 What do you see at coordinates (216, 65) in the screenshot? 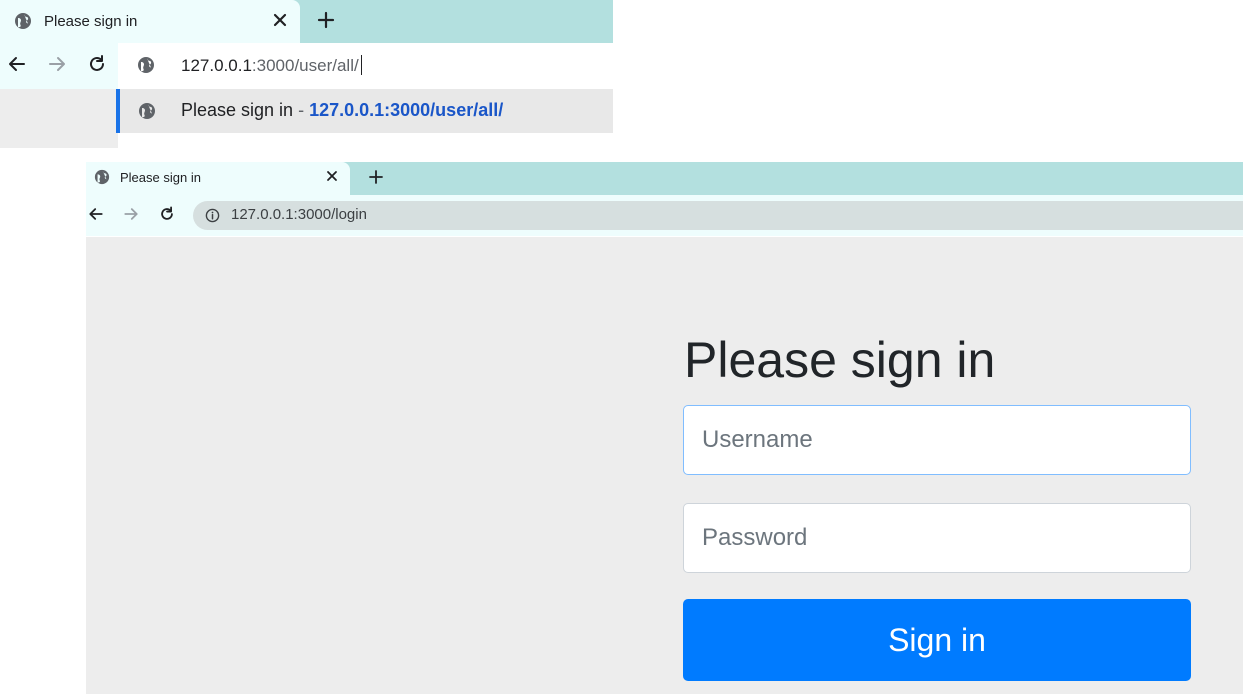
I see `omnibox-host: 127.0.0.1` at bounding box center [216, 65].